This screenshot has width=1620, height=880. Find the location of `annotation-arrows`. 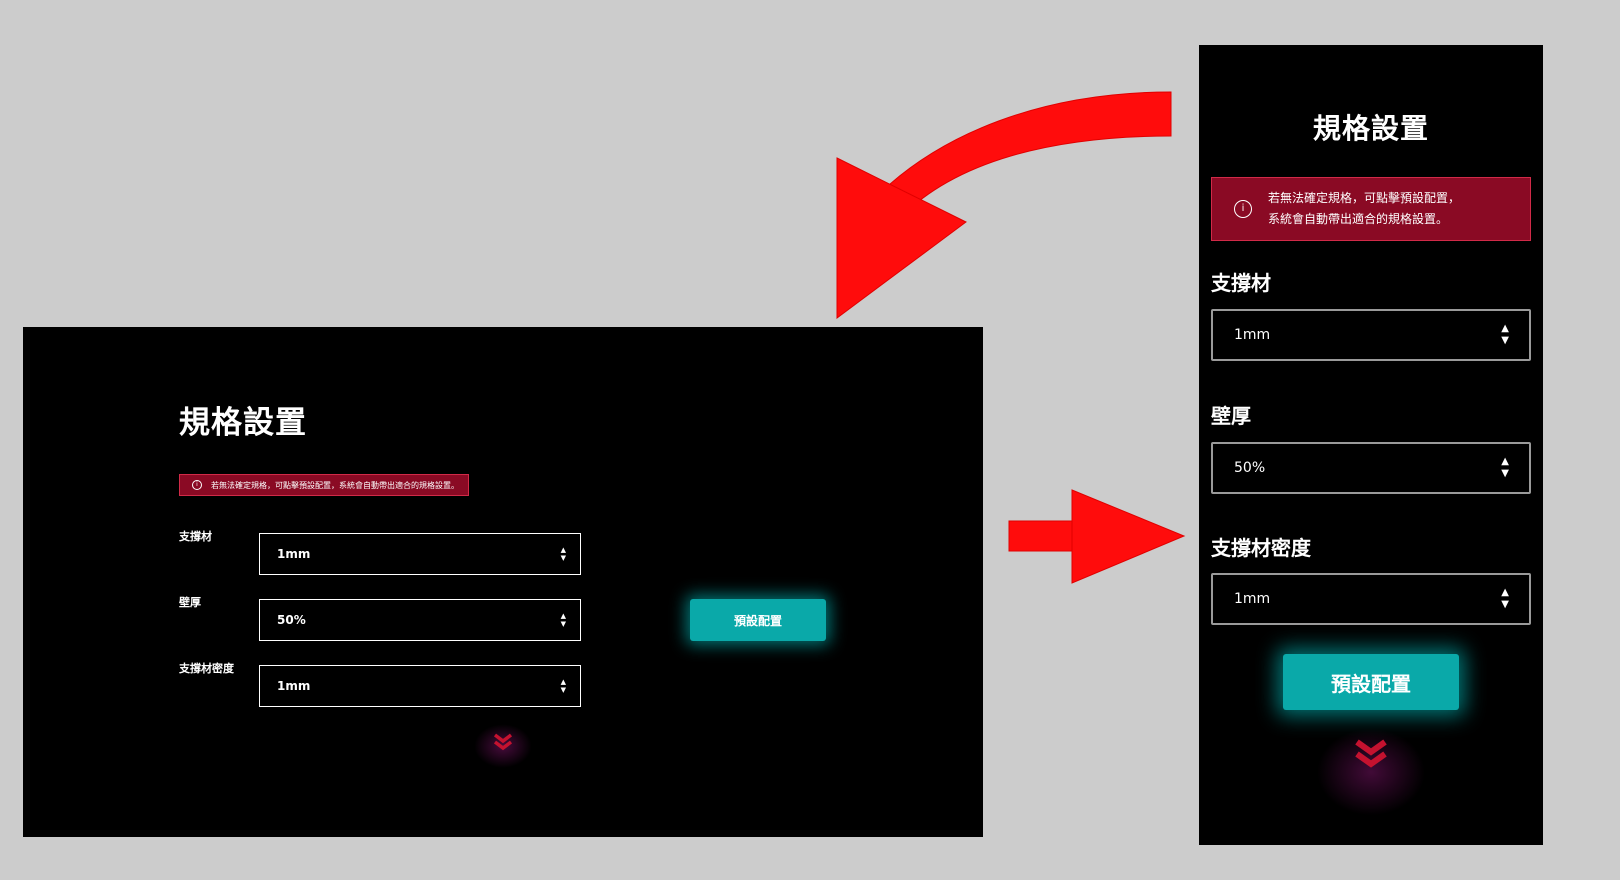

annotation-arrows is located at coordinates (1011, 337).